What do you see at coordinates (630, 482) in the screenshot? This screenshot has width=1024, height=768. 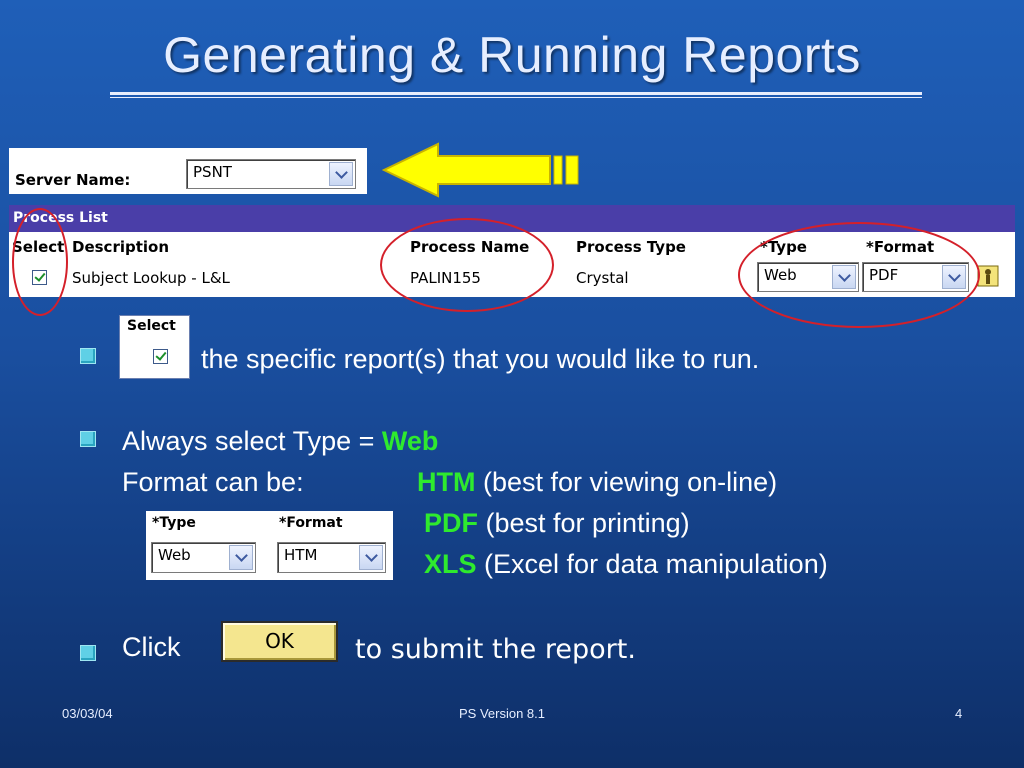 I see `format-option-desc: (best for viewing on-line)` at bounding box center [630, 482].